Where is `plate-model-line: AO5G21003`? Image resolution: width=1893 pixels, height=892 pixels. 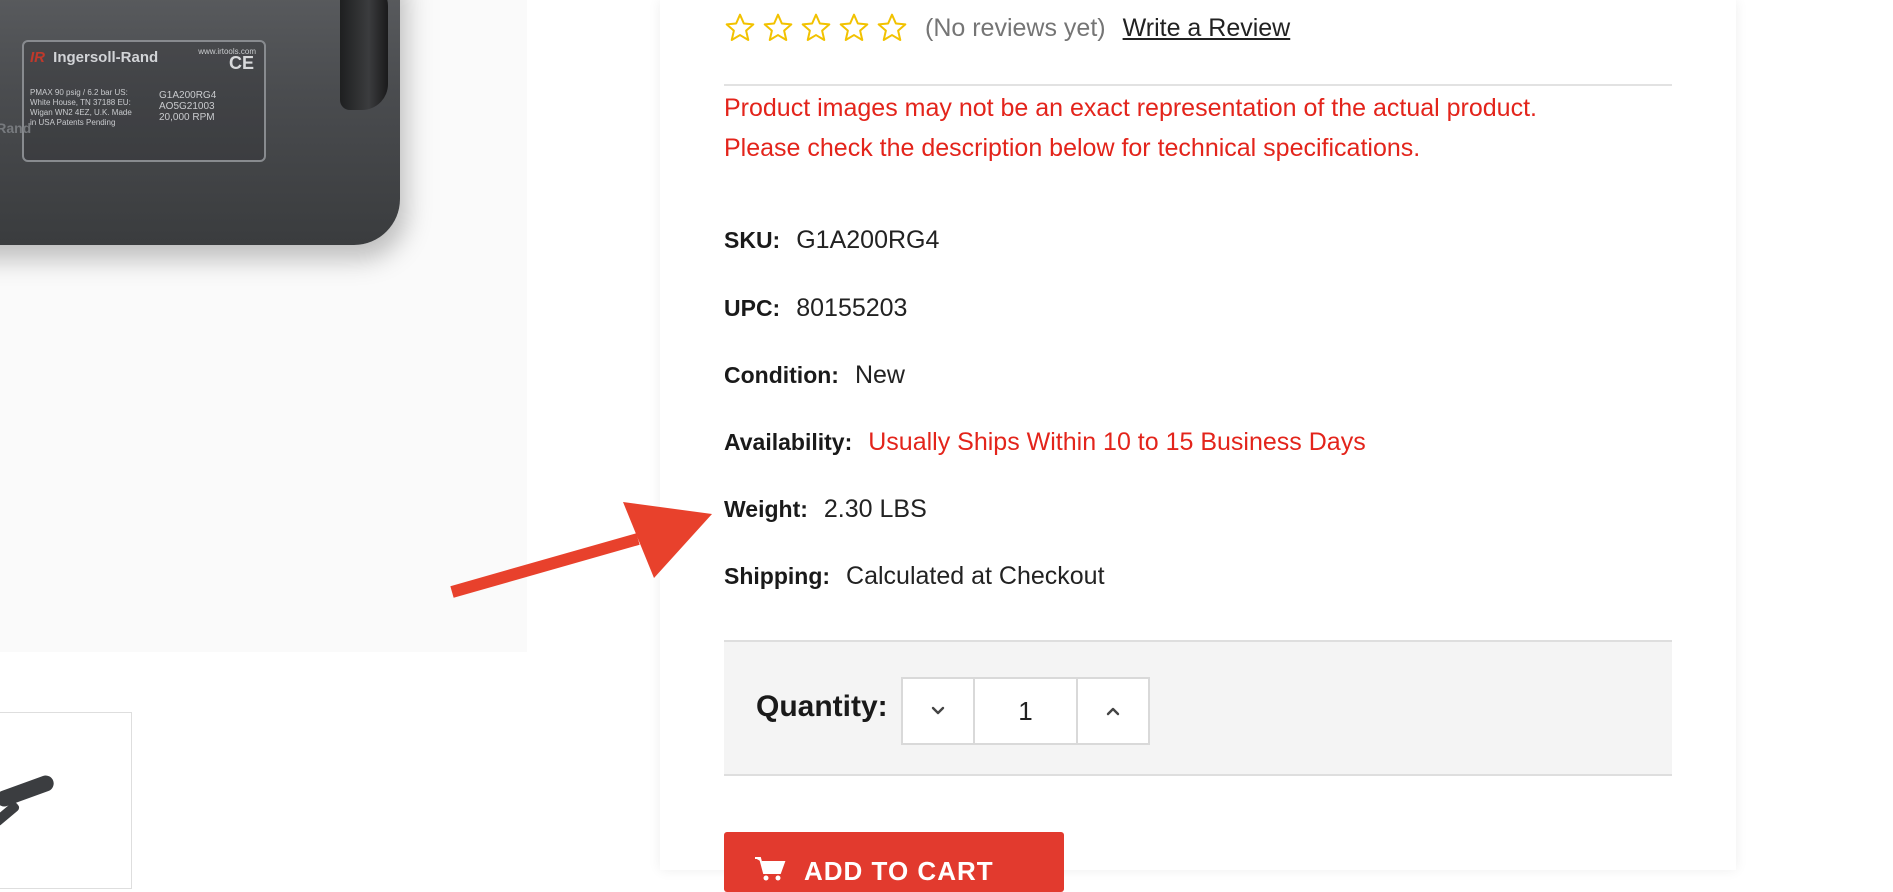 plate-model-line: AO5G21003 is located at coordinates (187, 106).